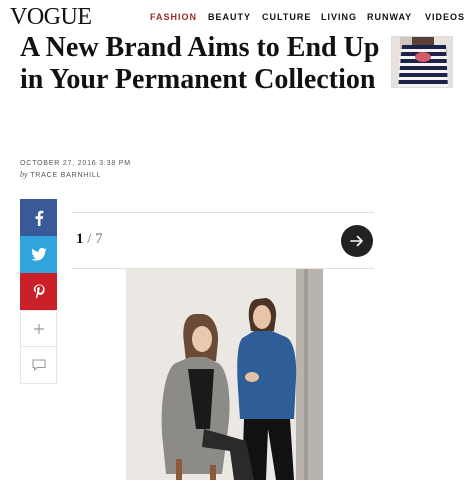  I want to click on comment-button, so click(38, 365).